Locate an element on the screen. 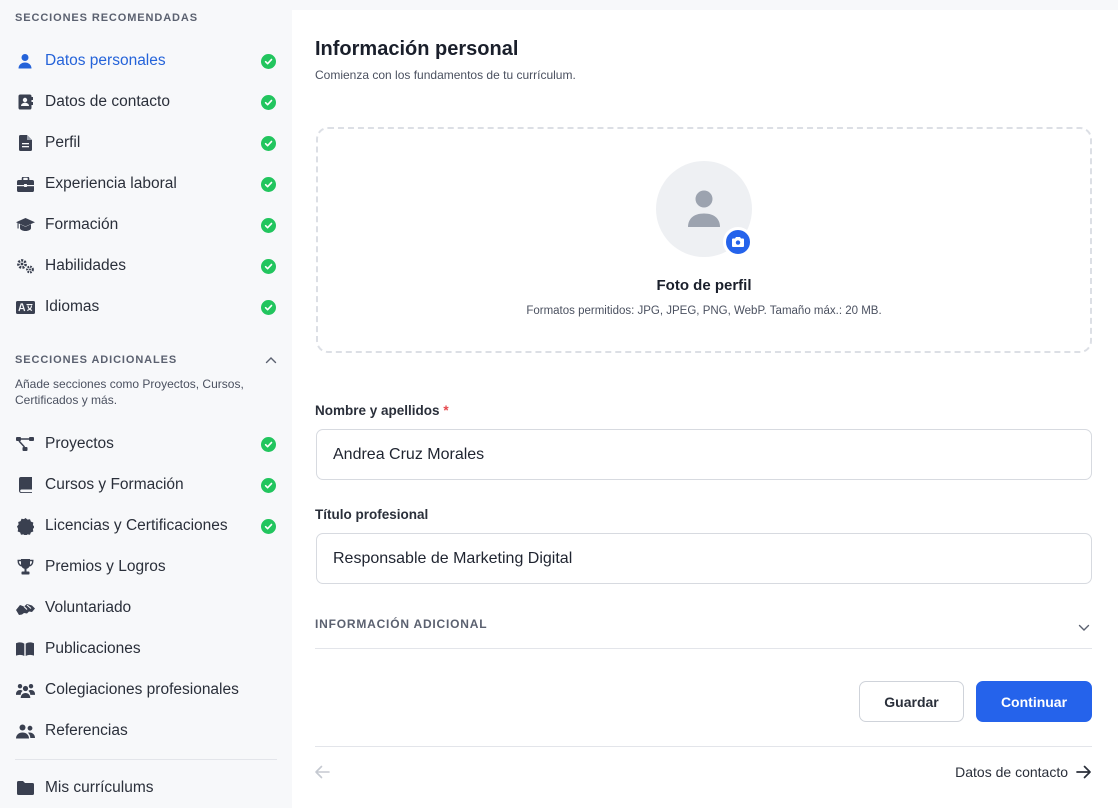 This screenshot has height=808, width=1118. name-field-label: Nombre y apellidos * is located at coordinates (382, 410).